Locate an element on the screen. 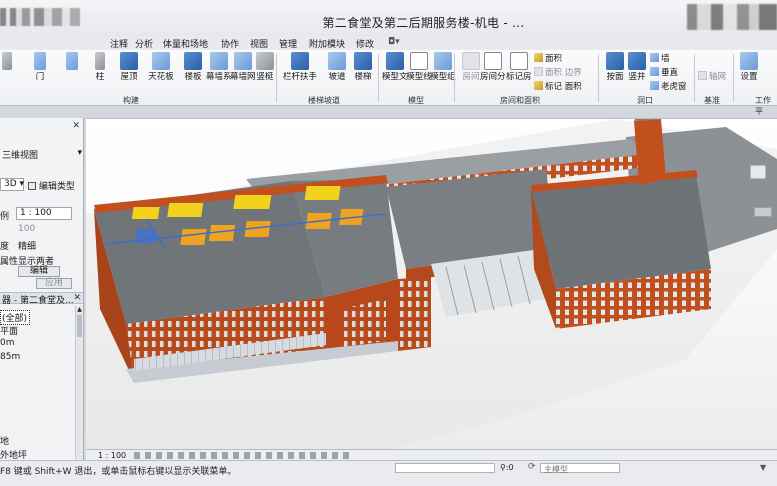  wall-icon is located at coordinates (7, 61).